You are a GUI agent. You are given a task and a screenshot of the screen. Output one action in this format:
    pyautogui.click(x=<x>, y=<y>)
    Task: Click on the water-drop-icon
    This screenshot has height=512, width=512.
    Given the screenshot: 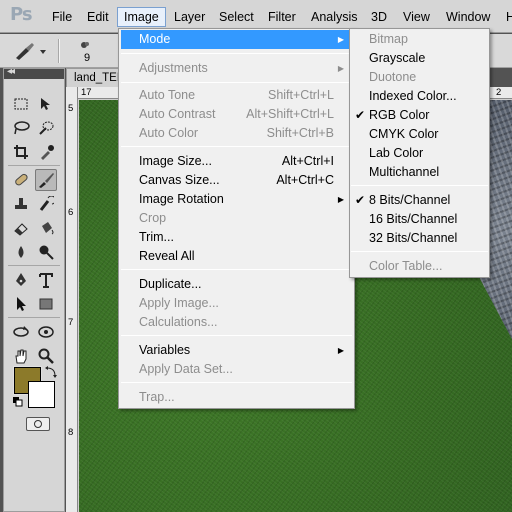 What is the action you would take?
    pyautogui.click(x=21, y=252)
    